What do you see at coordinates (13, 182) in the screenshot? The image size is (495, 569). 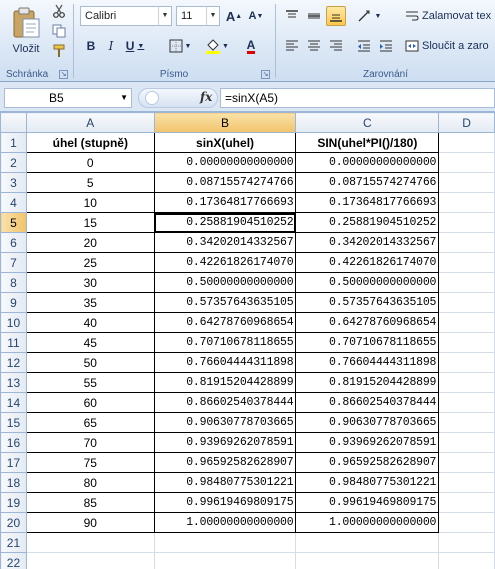 I see `row-header: 3` at bounding box center [13, 182].